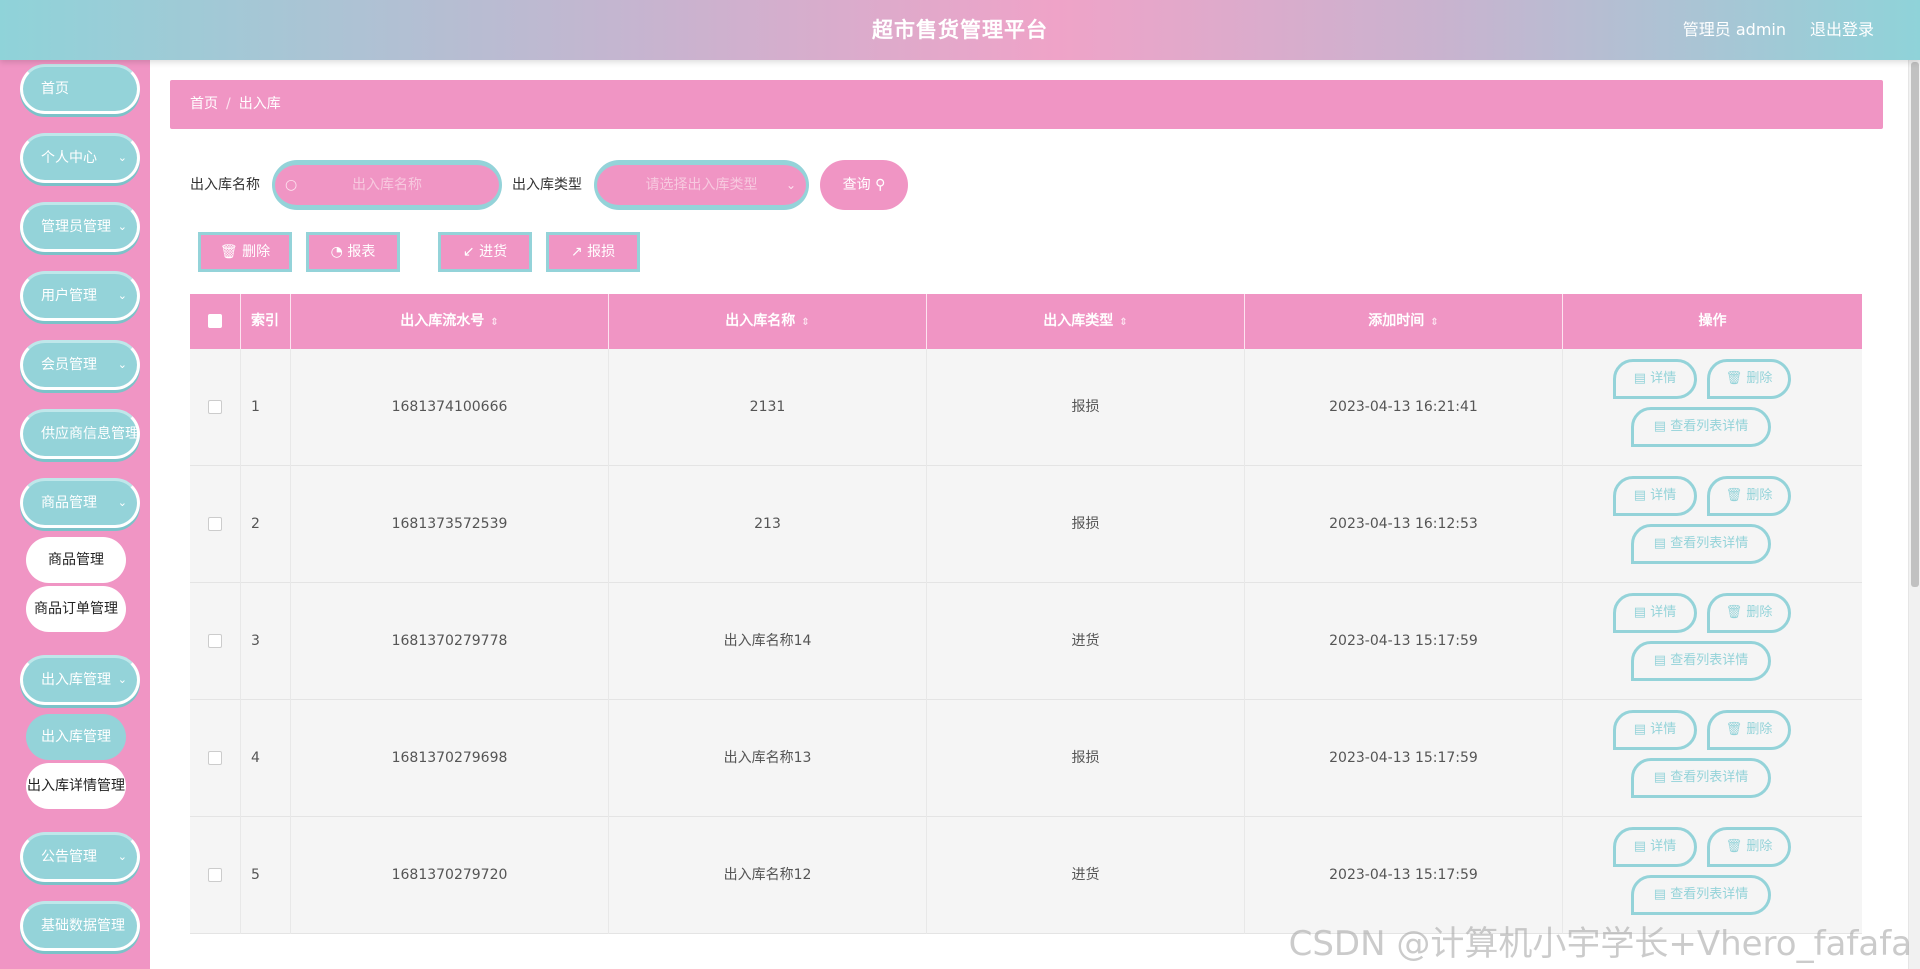 The width and height of the screenshot is (1920, 969). What do you see at coordinates (245, 252) in the screenshot?
I see `batch-delete-button: 🗑 删除` at bounding box center [245, 252].